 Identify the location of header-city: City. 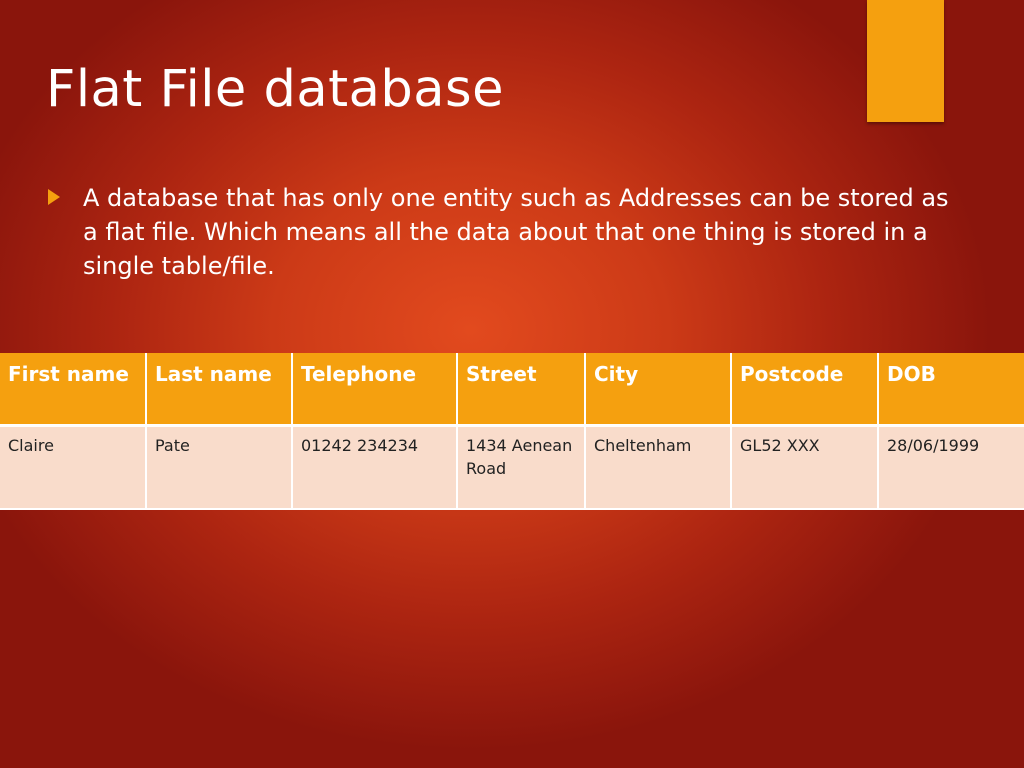
(658, 390).